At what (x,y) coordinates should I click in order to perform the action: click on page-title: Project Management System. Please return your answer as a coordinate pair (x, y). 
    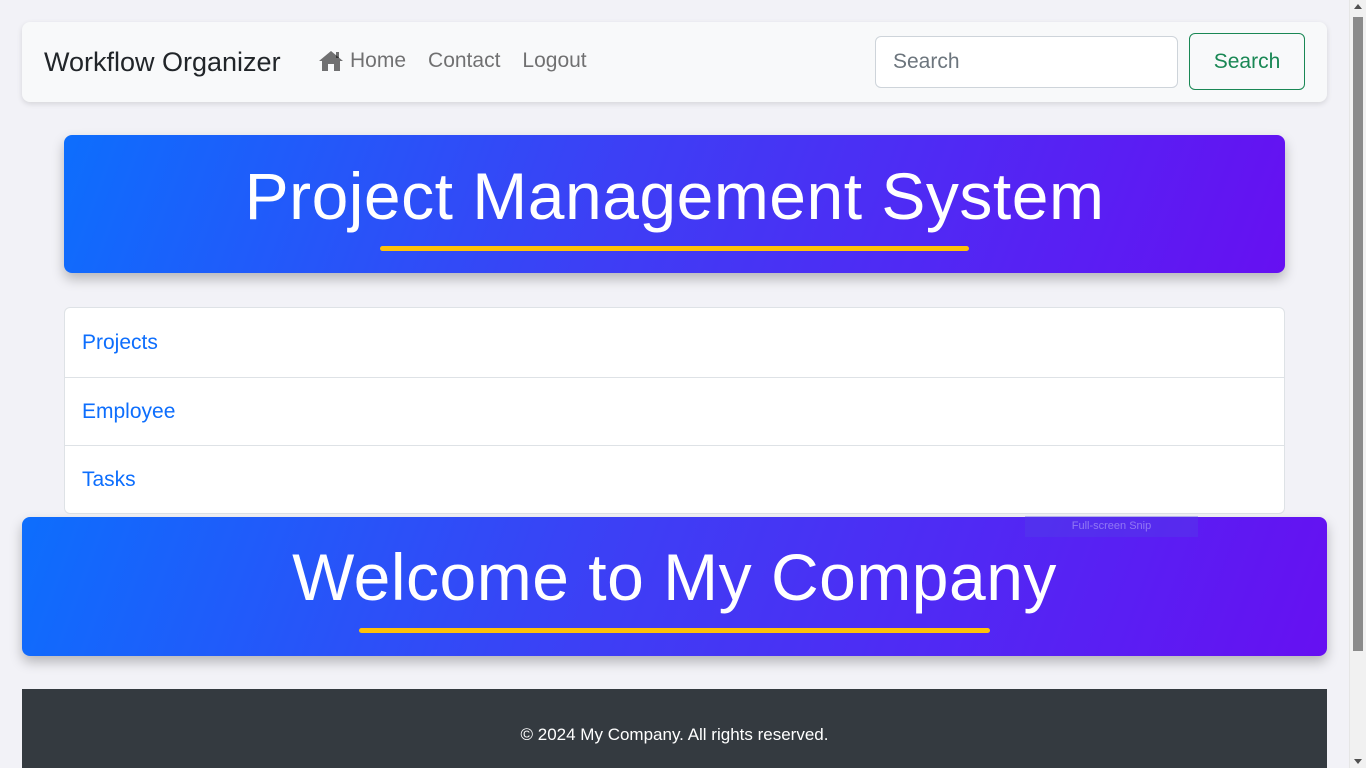
    Looking at the image, I should click on (674, 196).